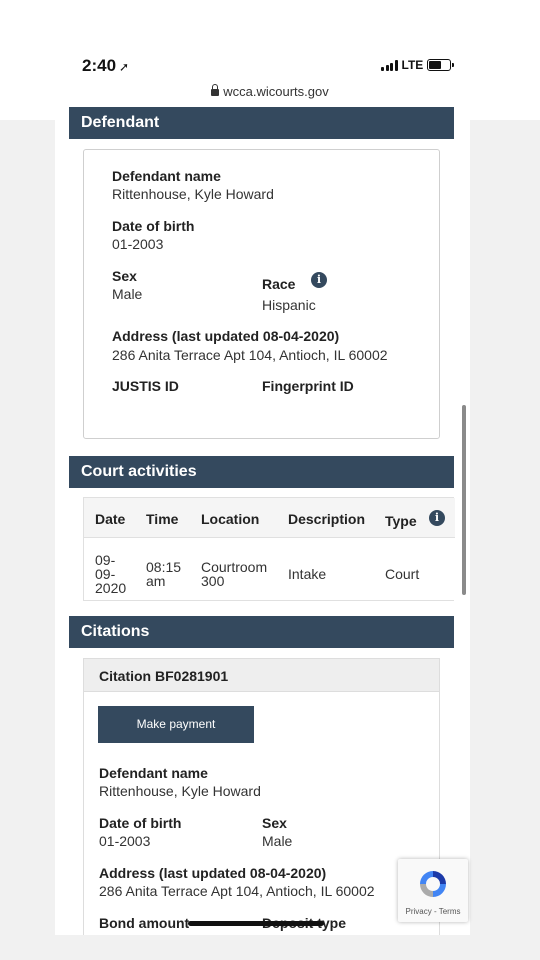 Image resolution: width=540 pixels, height=960 pixels. What do you see at coordinates (234, 574) in the screenshot?
I see `cell-location: Courtroom 300` at bounding box center [234, 574].